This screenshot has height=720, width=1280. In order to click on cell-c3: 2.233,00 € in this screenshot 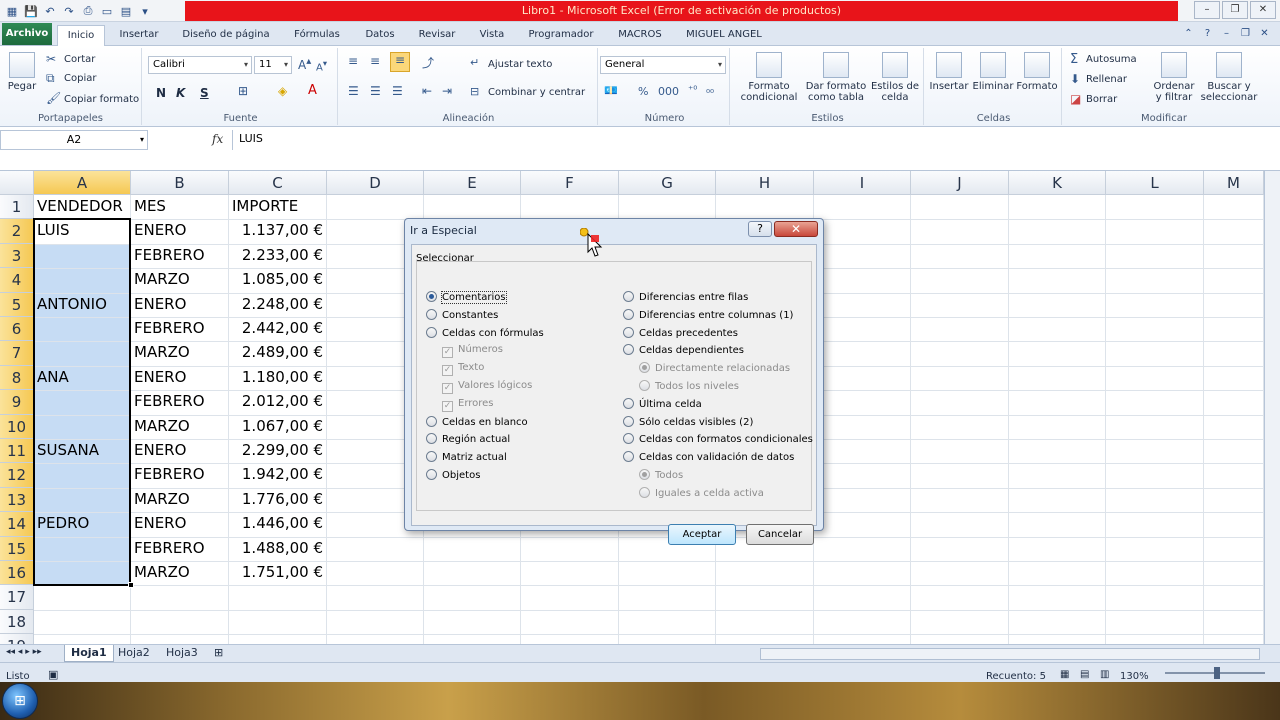, I will do `click(276, 255)`.